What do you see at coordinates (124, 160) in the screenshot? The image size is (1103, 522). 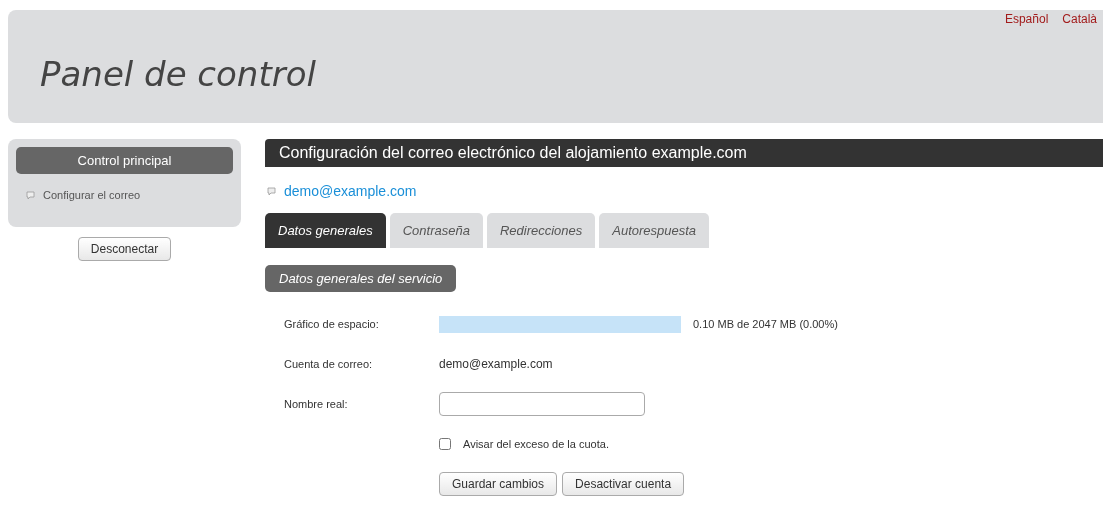 I see `sidebar-title: Control principal` at bounding box center [124, 160].